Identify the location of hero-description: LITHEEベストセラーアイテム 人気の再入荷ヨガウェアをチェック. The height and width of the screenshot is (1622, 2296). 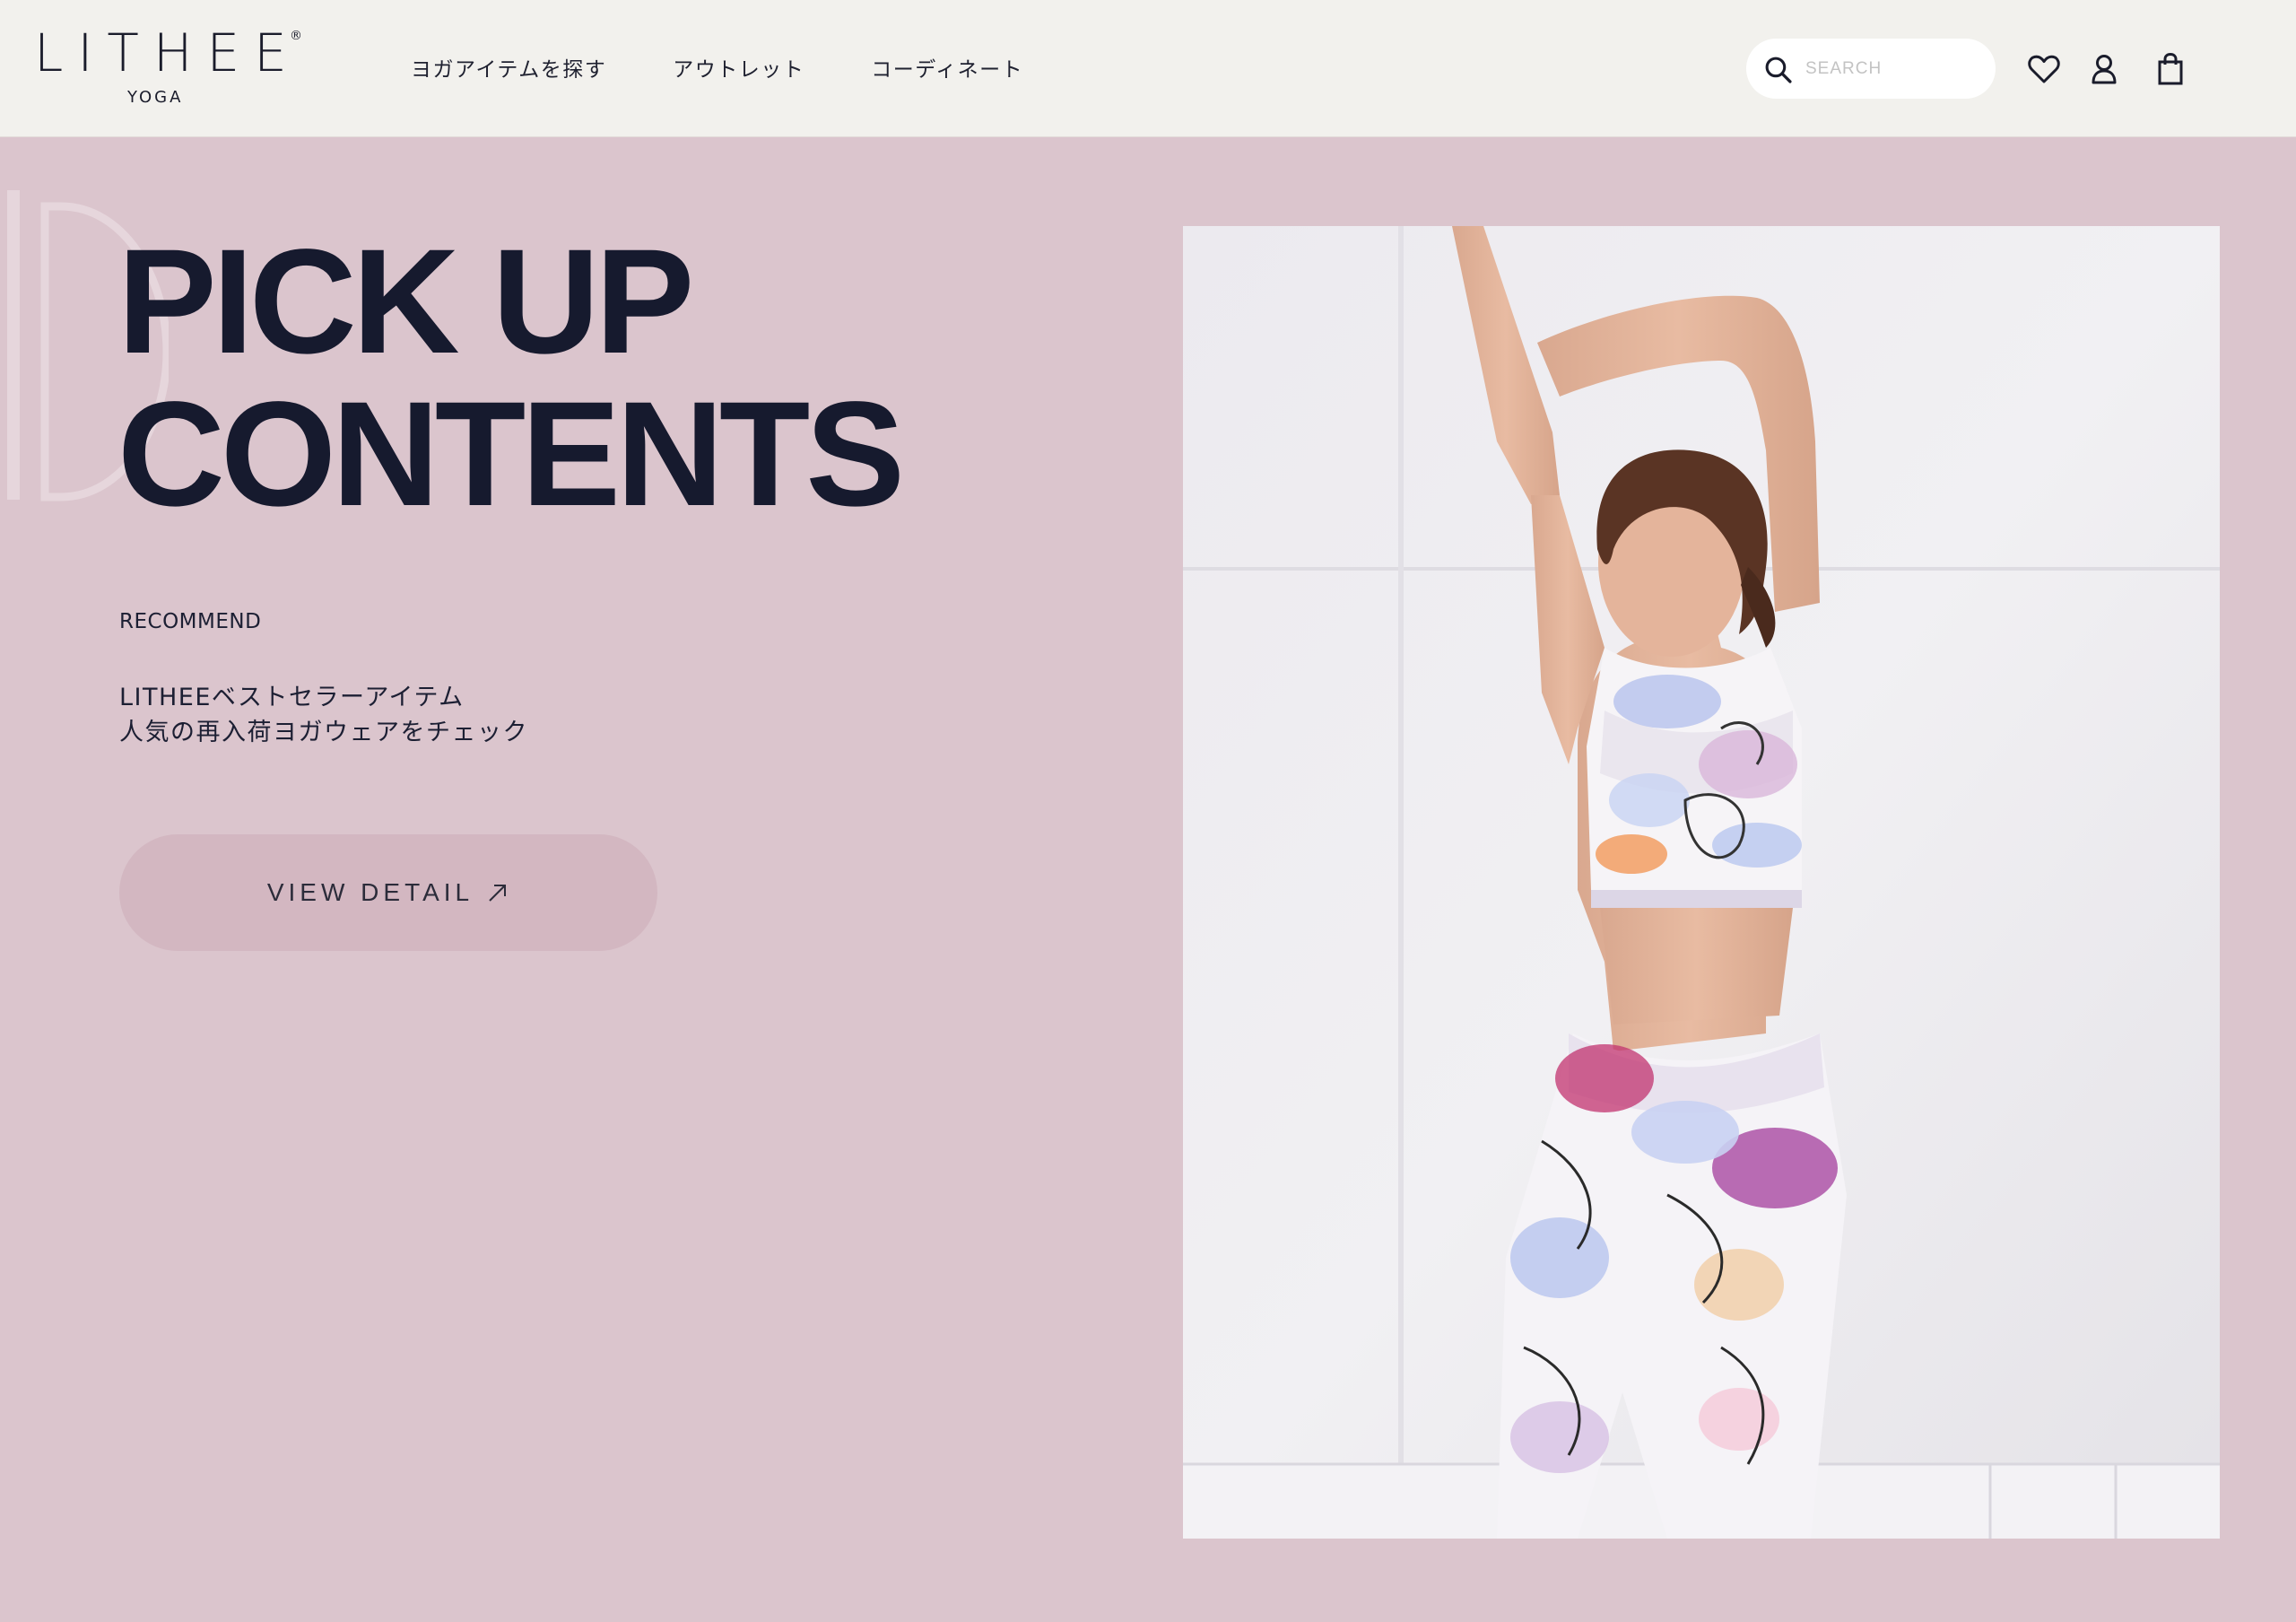
(323, 715).